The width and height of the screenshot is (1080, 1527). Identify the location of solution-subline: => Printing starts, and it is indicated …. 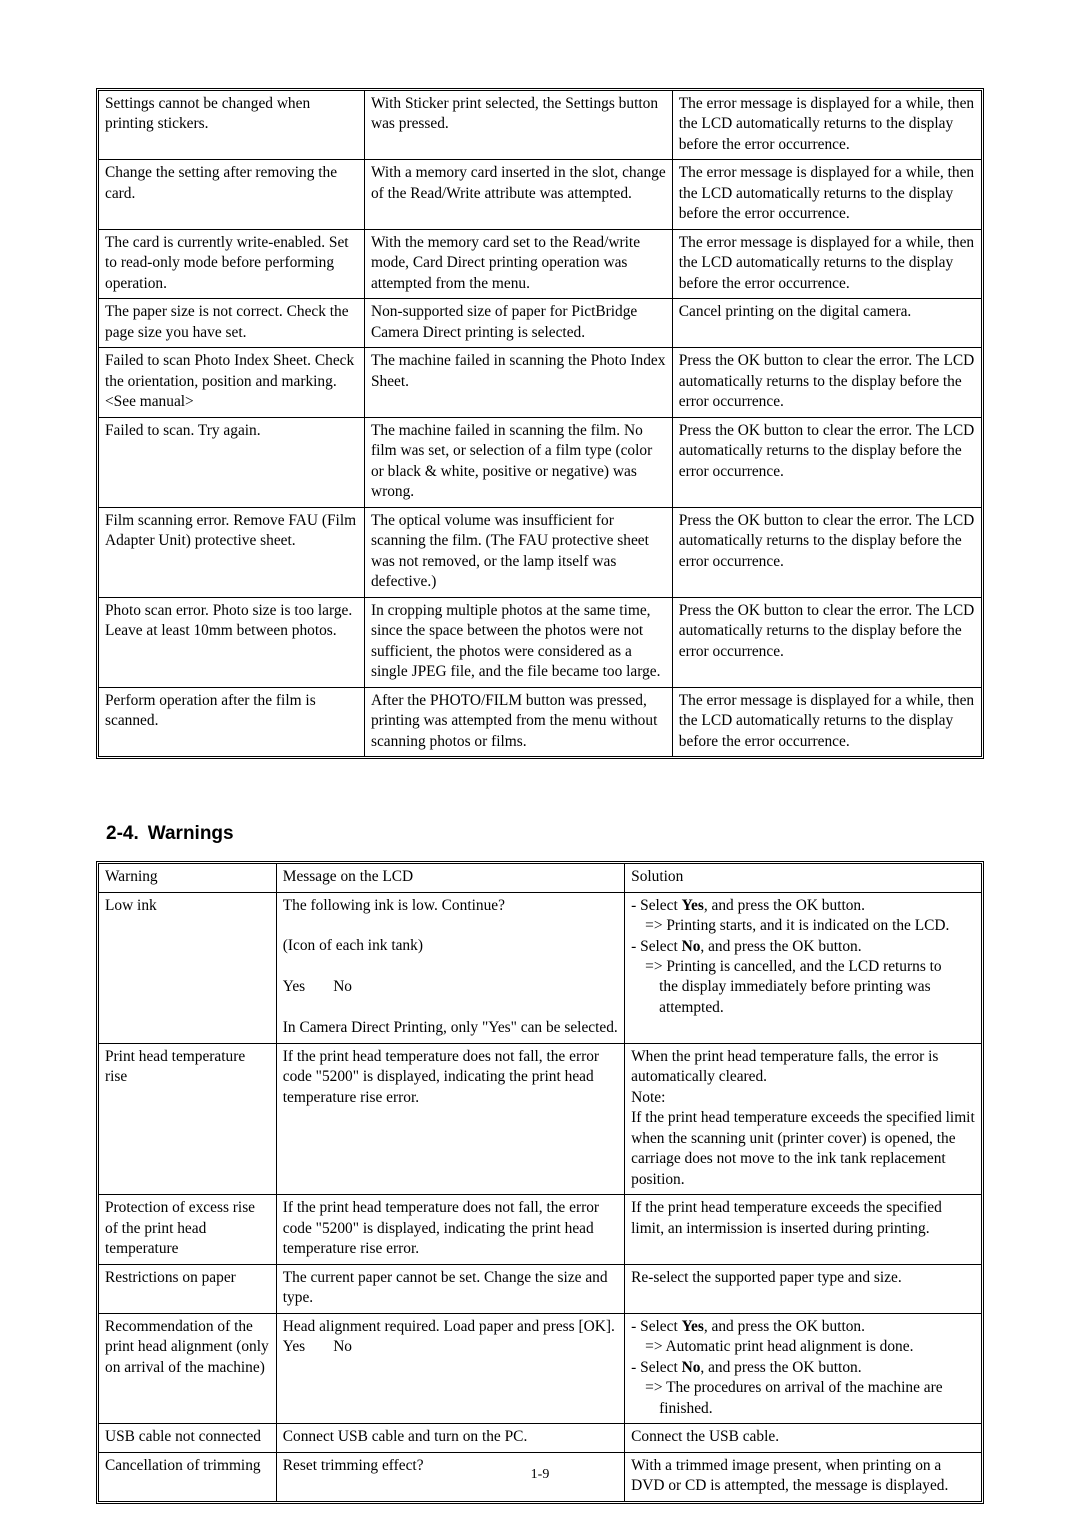
(797, 926).